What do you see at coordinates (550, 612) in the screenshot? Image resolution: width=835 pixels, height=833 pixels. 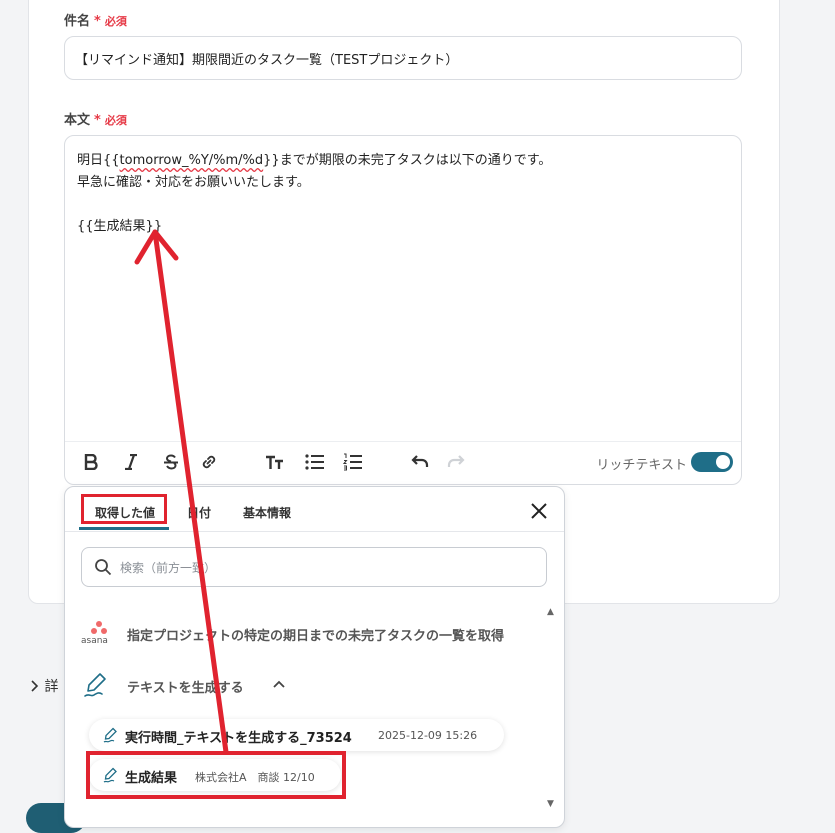 I see `scroll-up-arrow: ▲` at bounding box center [550, 612].